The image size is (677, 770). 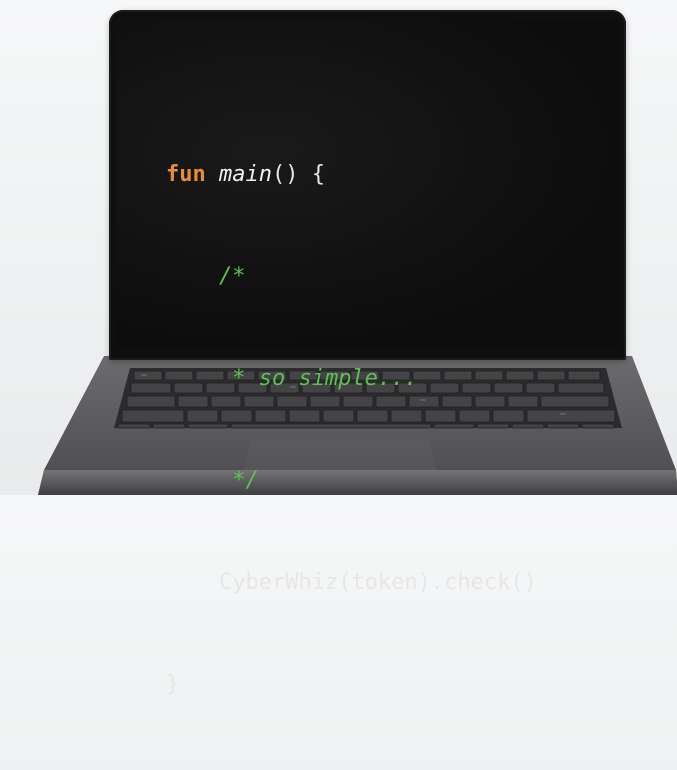 I want to click on comment-close: */, so click(x=245, y=480).